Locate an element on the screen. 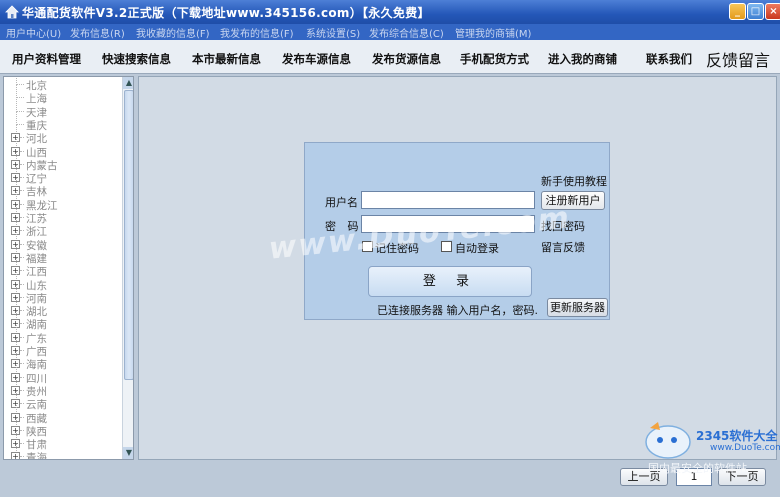  region-item: + 湖北 is located at coordinates (63, 308).